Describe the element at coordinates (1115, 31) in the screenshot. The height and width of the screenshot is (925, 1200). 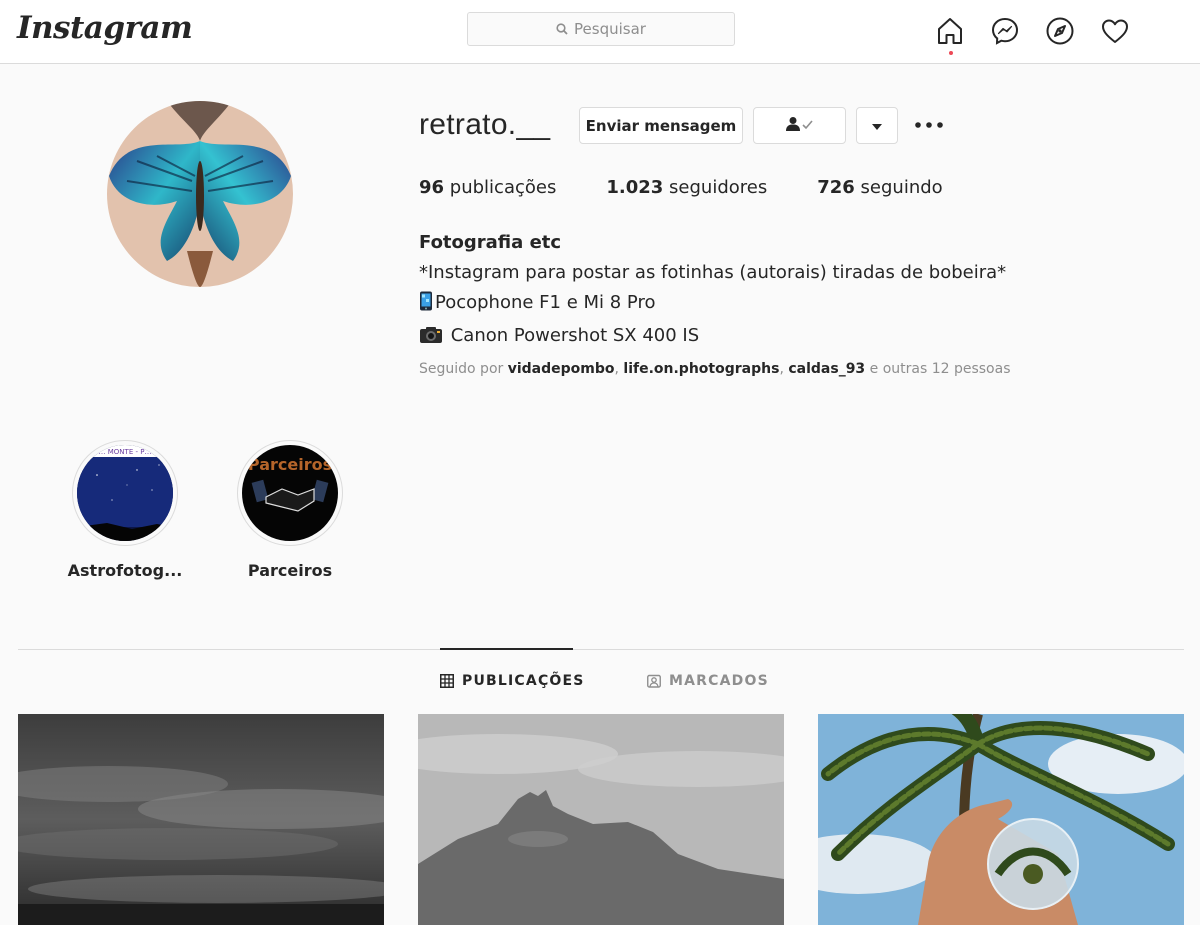
I see `heart-icon` at that location.